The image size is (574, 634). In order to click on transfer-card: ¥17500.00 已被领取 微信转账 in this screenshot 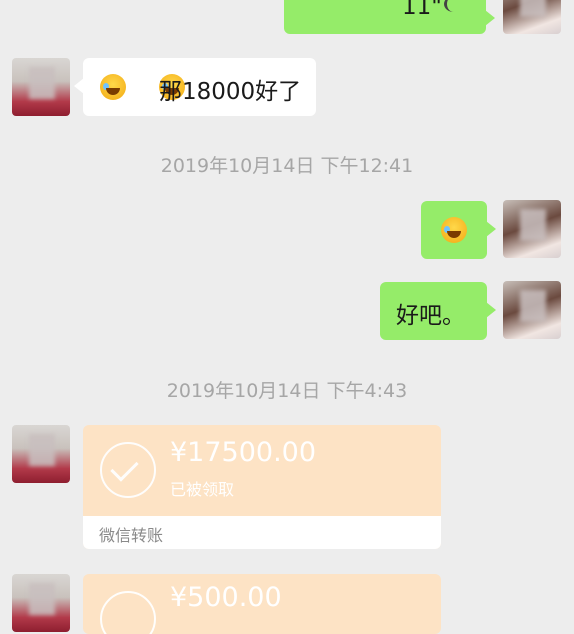, I will do `click(262, 487)`.